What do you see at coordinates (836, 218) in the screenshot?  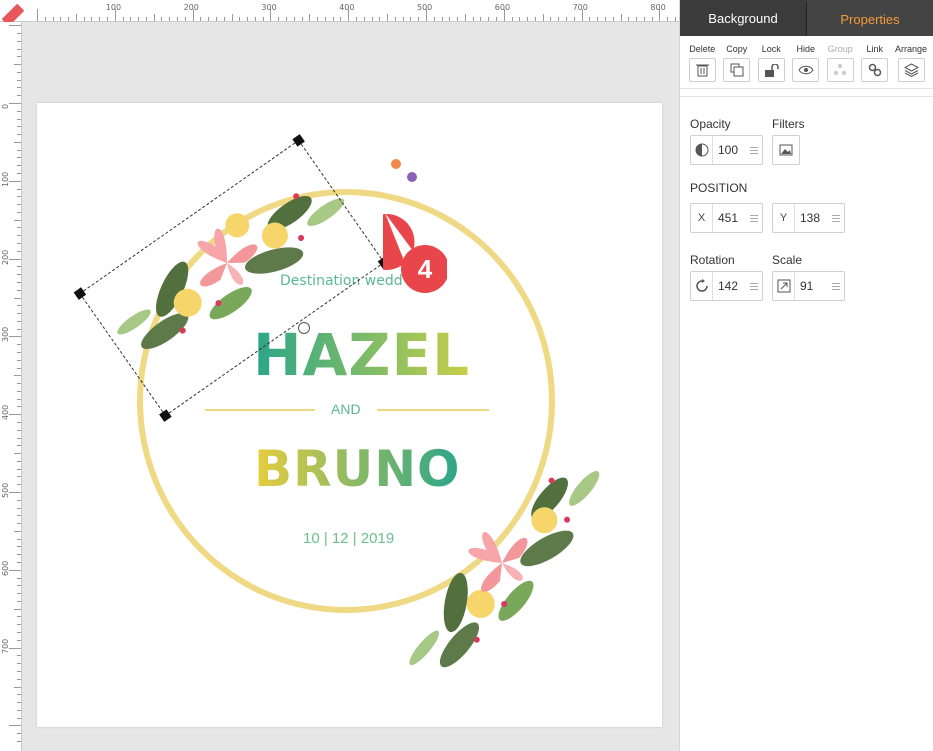 I see `y-stepper-icon` at bounding box center [836, 218].